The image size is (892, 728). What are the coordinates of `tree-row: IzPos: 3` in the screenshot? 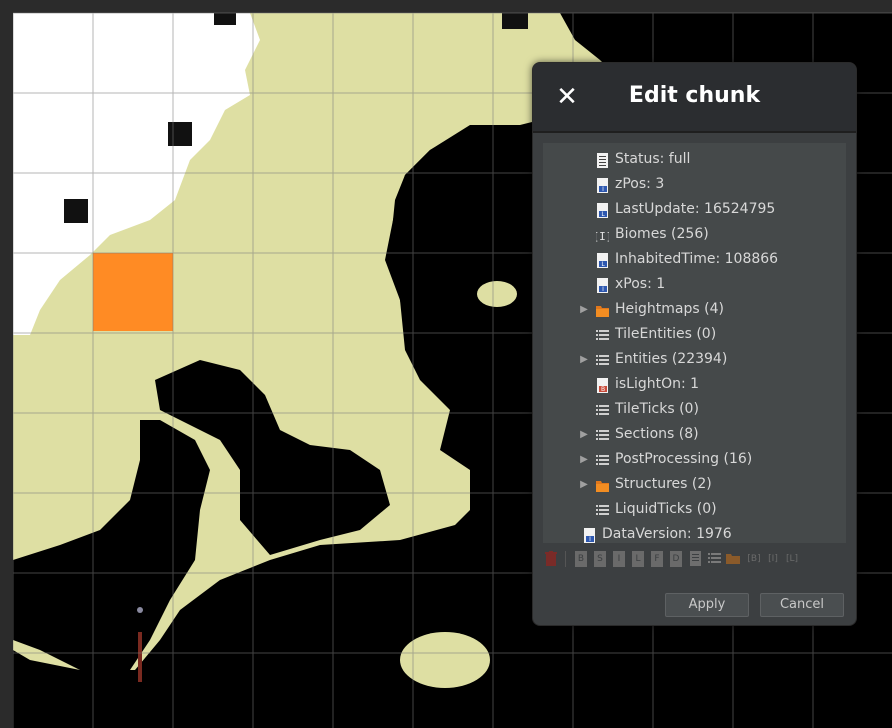 It's located at (694, 184).